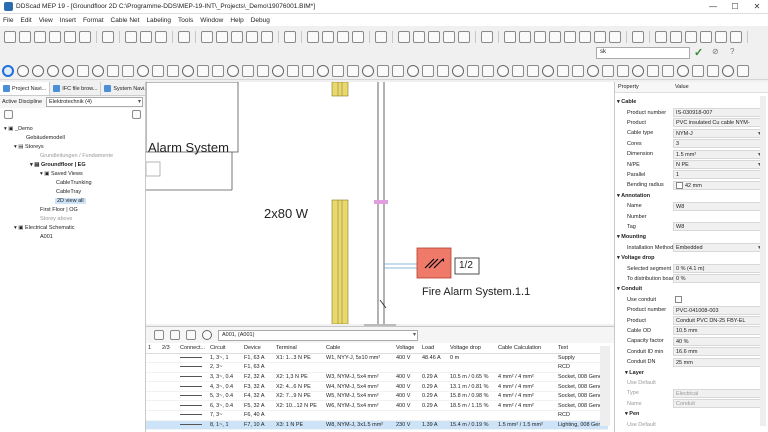 The height and width of the screenshot is (432, 768). What do you see at coordinates (715, 51) in the screenshot?
I see `cancel-icon: ⊘` at bounding box center [715, 51].